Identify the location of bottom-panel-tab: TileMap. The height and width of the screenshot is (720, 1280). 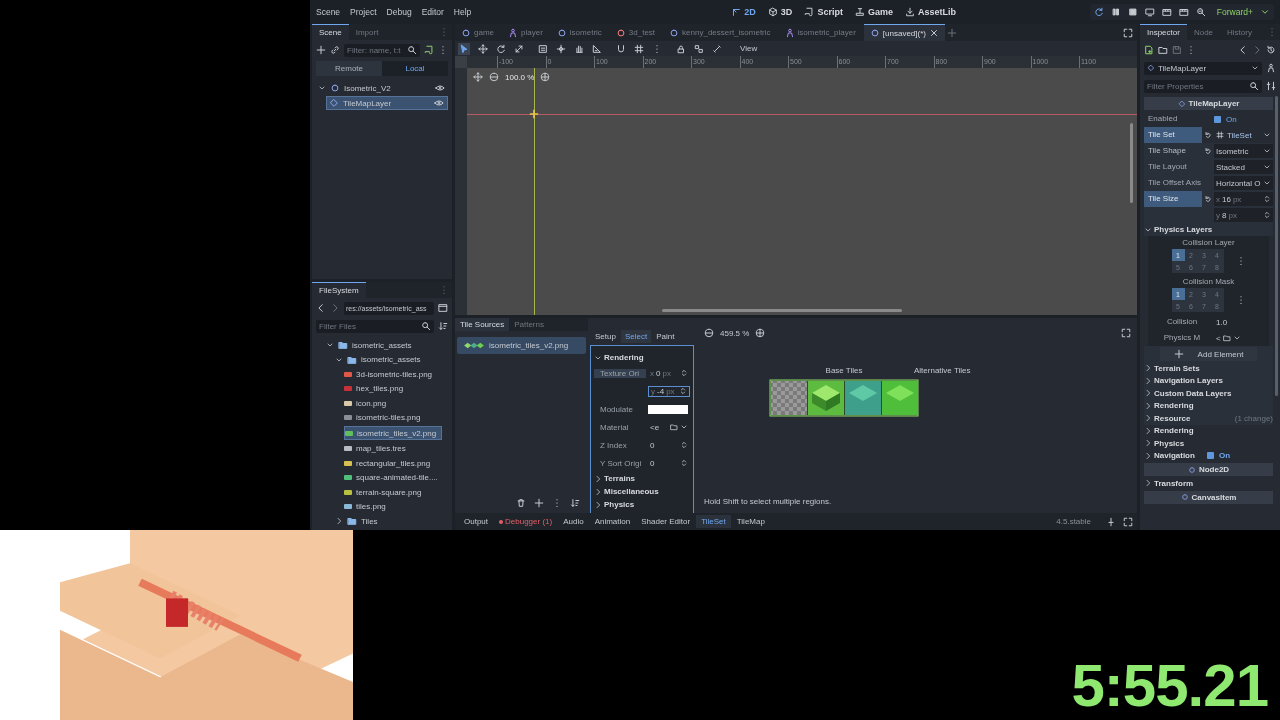
(750, 521).